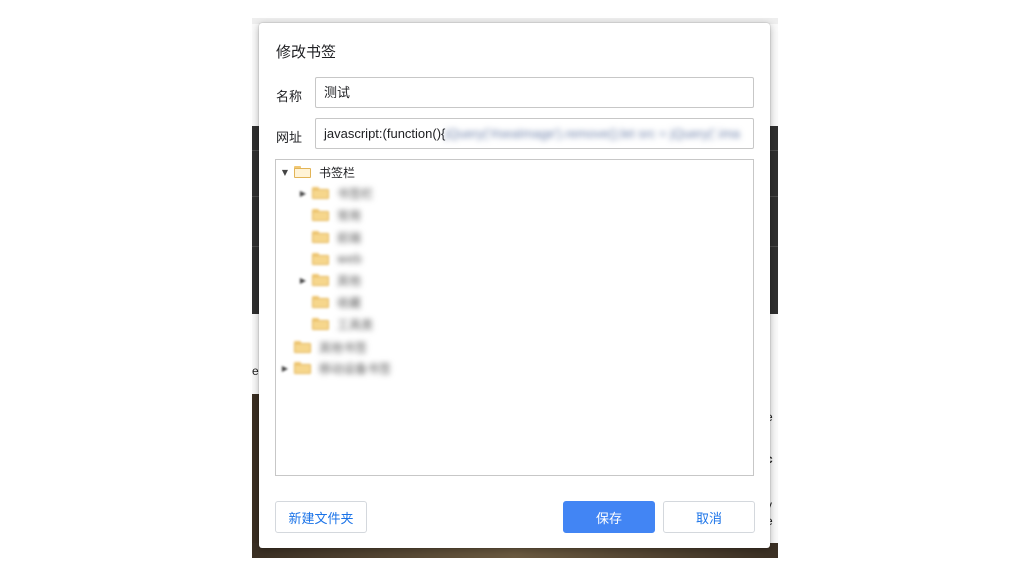 This screenshot has width=1030, height=577. What do you see at coordinates (337, 92) in the screenshot?
I see `name-input-value: 测试` at bounding box center [337, 92].